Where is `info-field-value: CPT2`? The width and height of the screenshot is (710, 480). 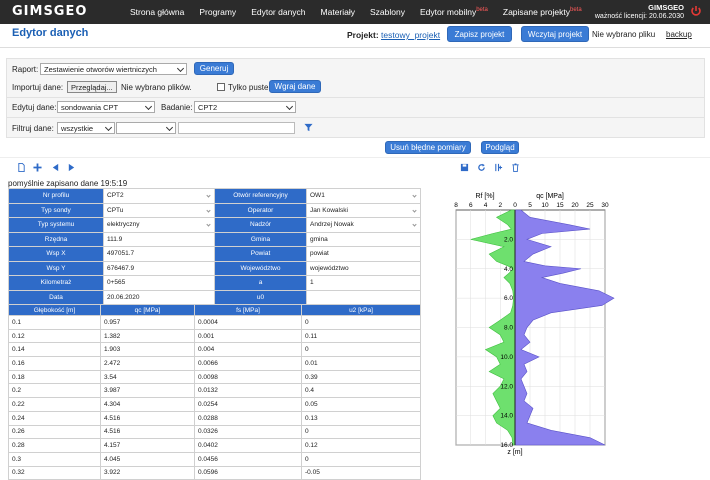 info-field-value: CPT2 is located at coordinates (159, 196).